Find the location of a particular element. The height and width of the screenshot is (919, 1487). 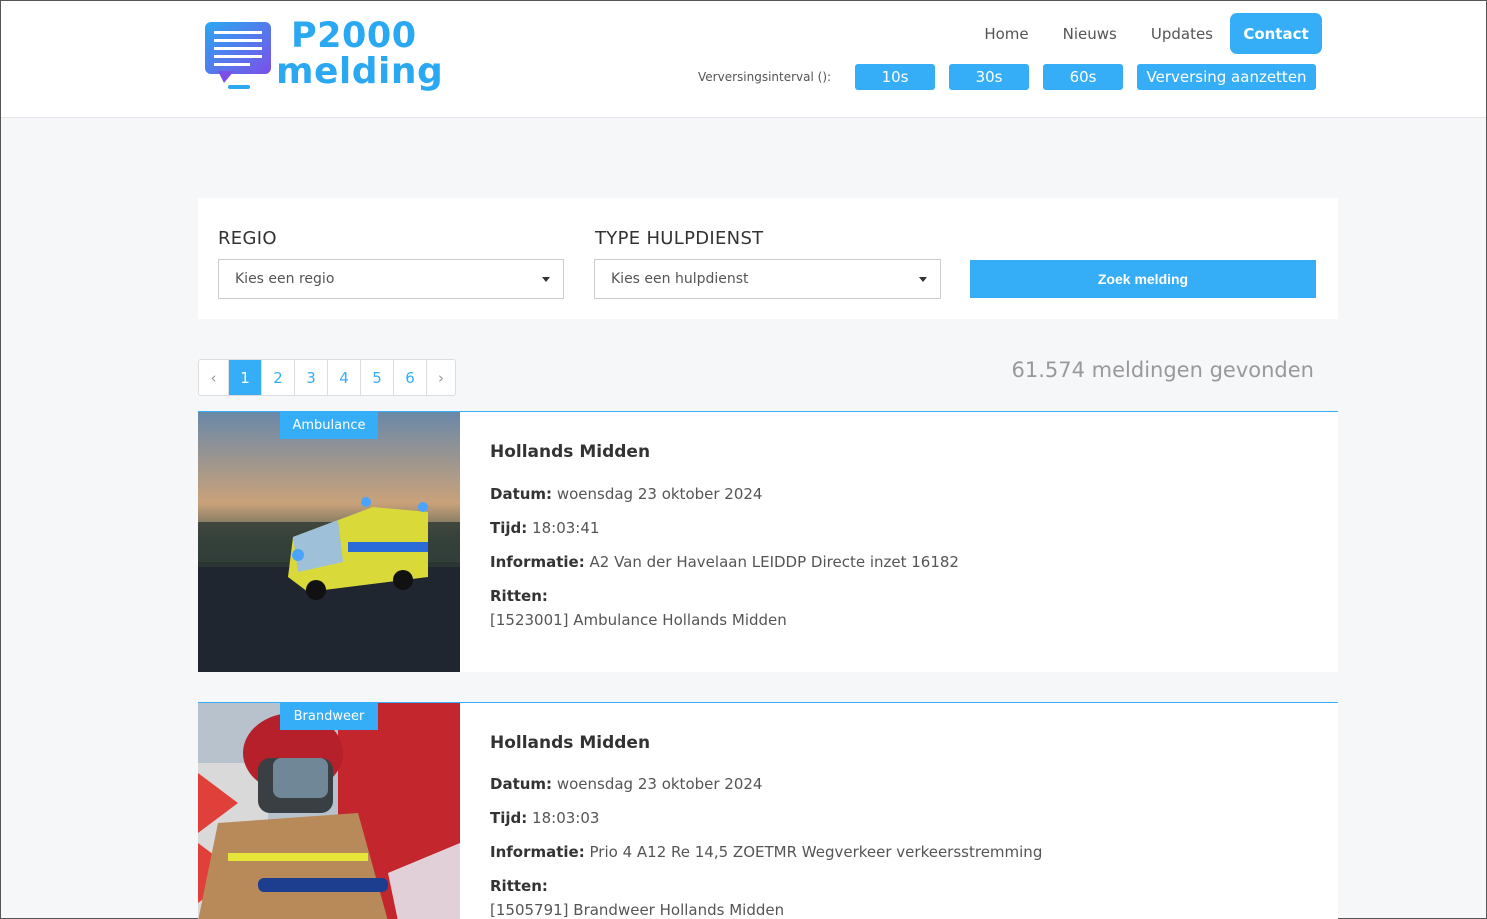

ambulance-badge: Ambulance is located at coordinates (329, 425).